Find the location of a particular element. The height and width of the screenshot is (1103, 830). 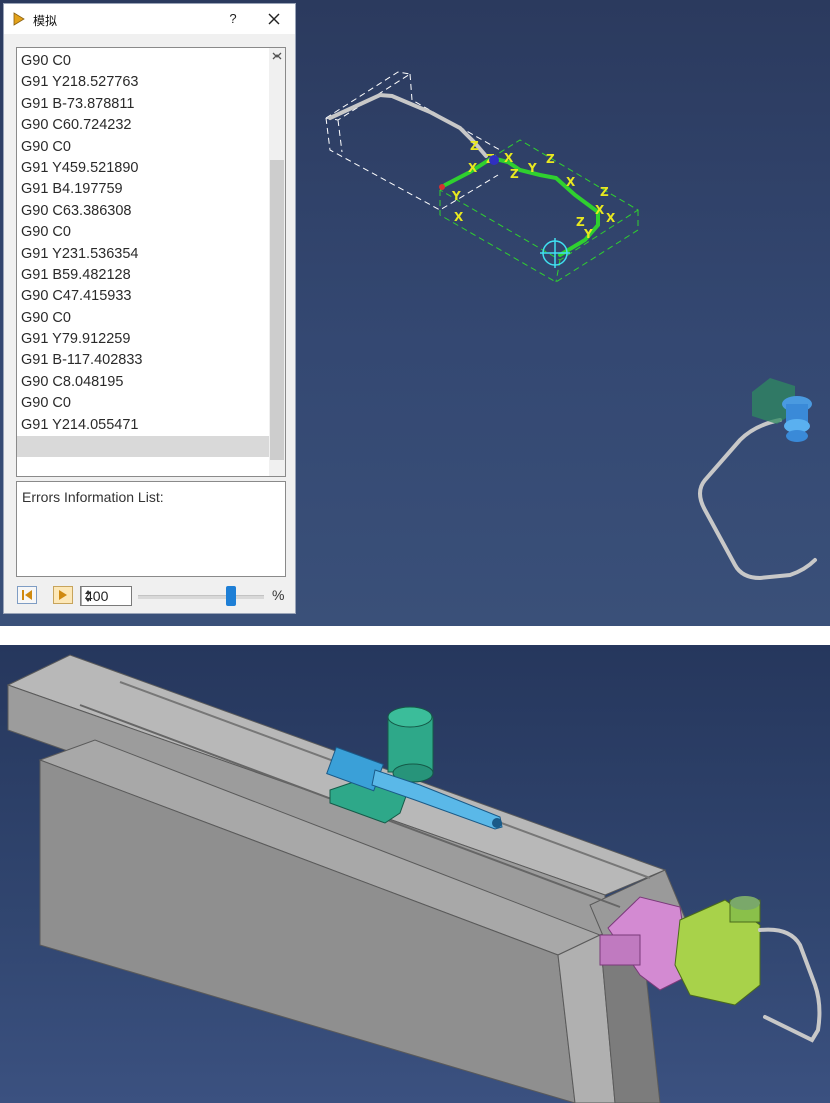

play-button is located at coordinates (63, 595).